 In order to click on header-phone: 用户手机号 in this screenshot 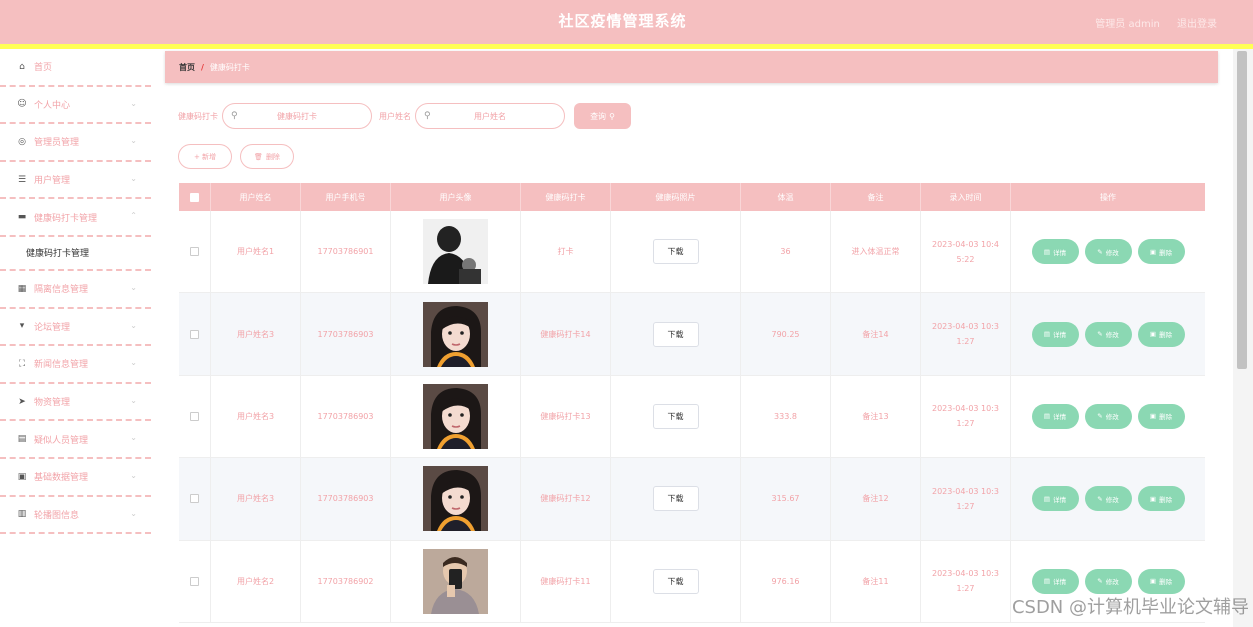, I will do `click(346, 197)`.